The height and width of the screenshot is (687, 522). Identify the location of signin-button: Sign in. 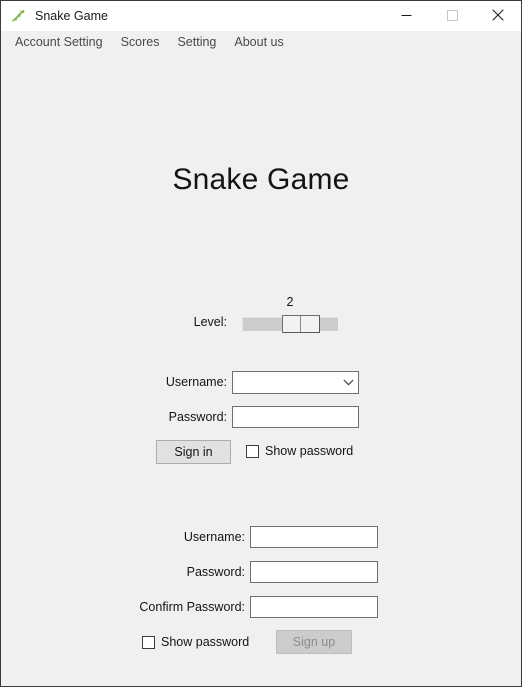
(193, 452).